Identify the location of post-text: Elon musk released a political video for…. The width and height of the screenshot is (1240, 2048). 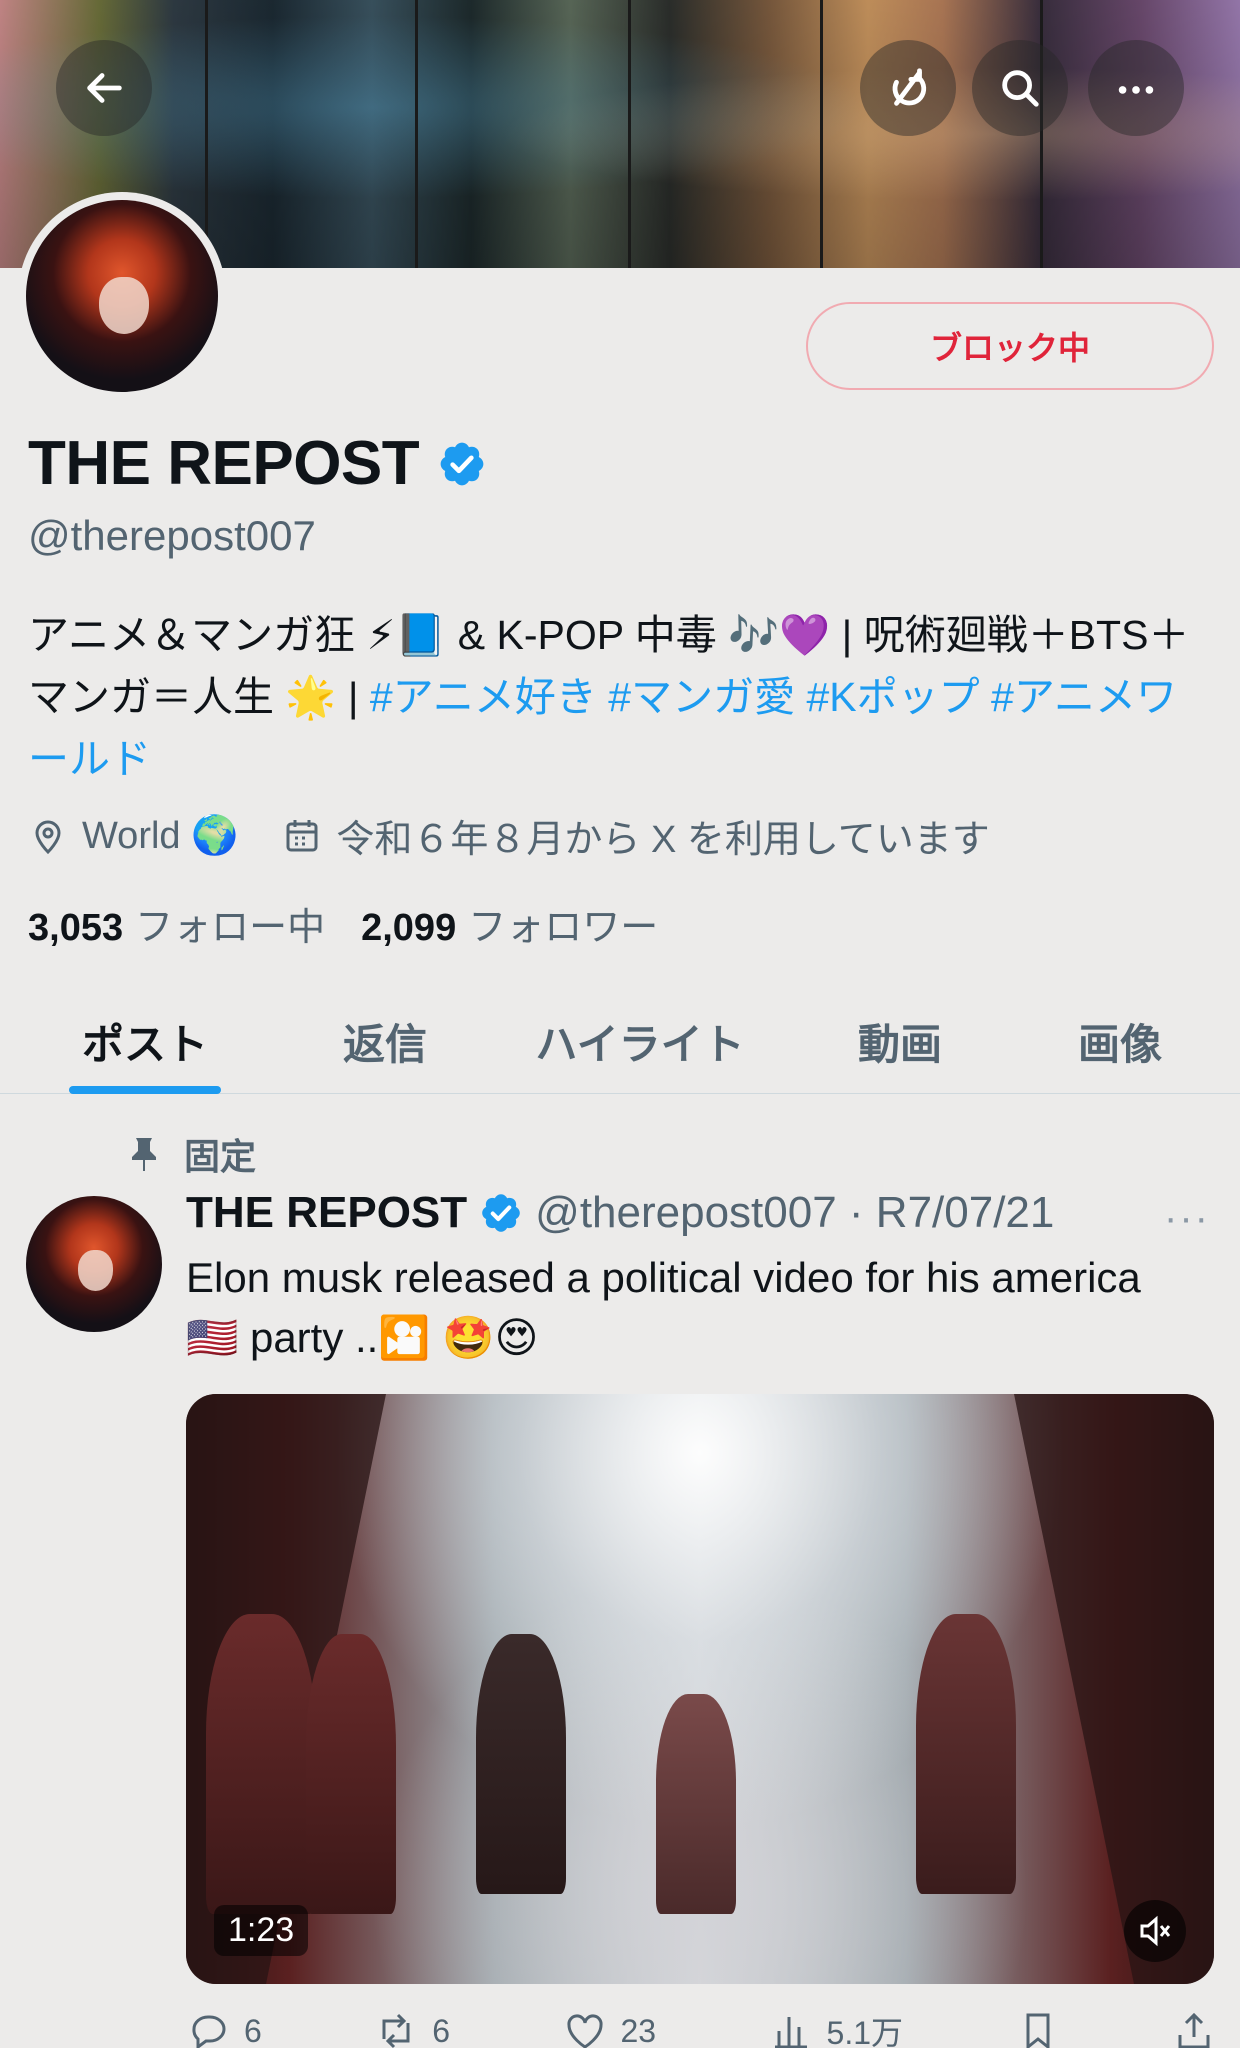
(663, 1307).